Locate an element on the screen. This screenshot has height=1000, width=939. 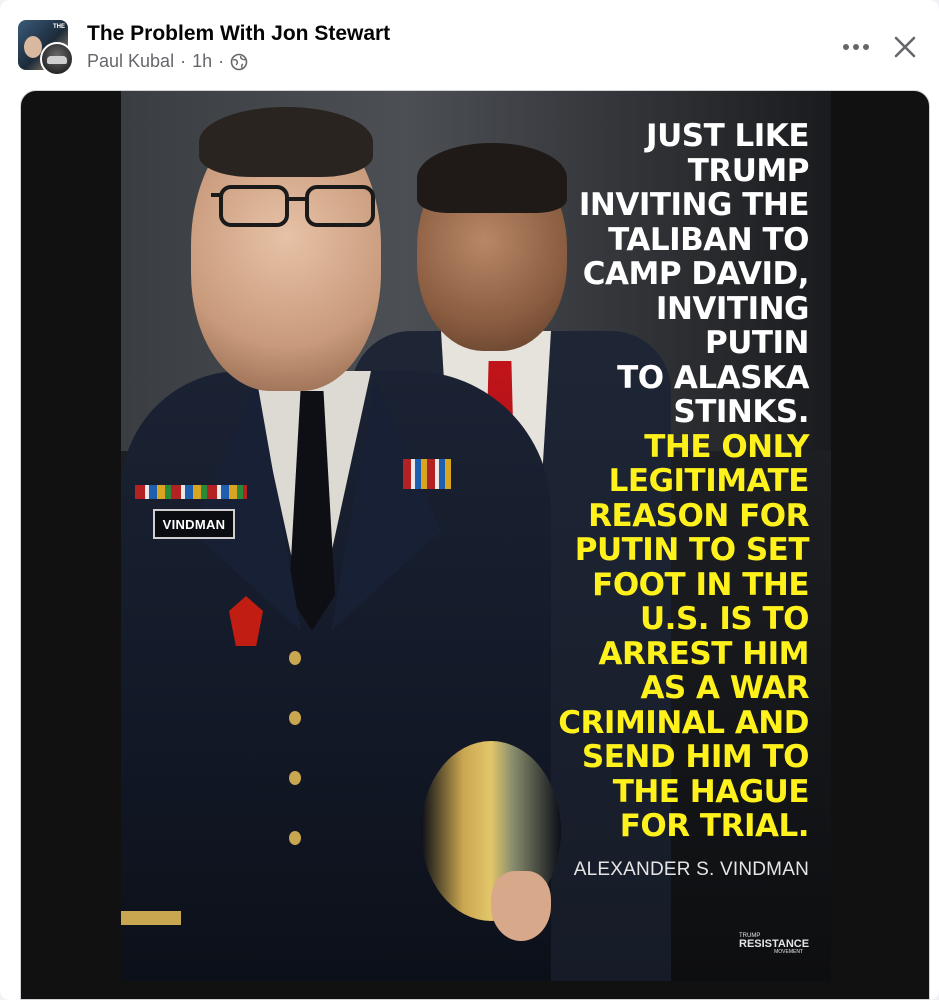
ribbon-rack-right is located at coordinates (427, 474).